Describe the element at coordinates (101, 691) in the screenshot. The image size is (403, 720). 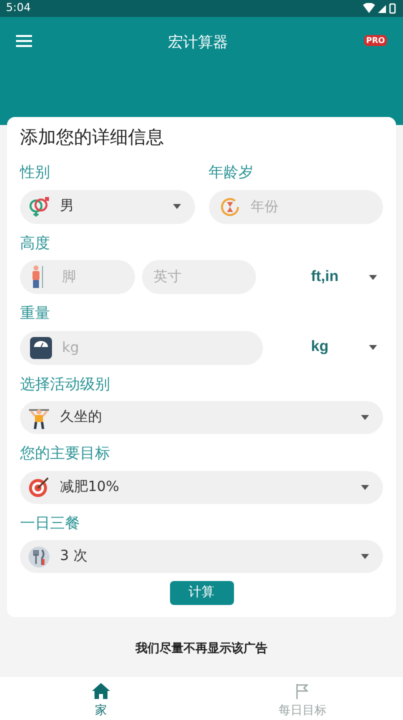
I see `home-icon` at that location.